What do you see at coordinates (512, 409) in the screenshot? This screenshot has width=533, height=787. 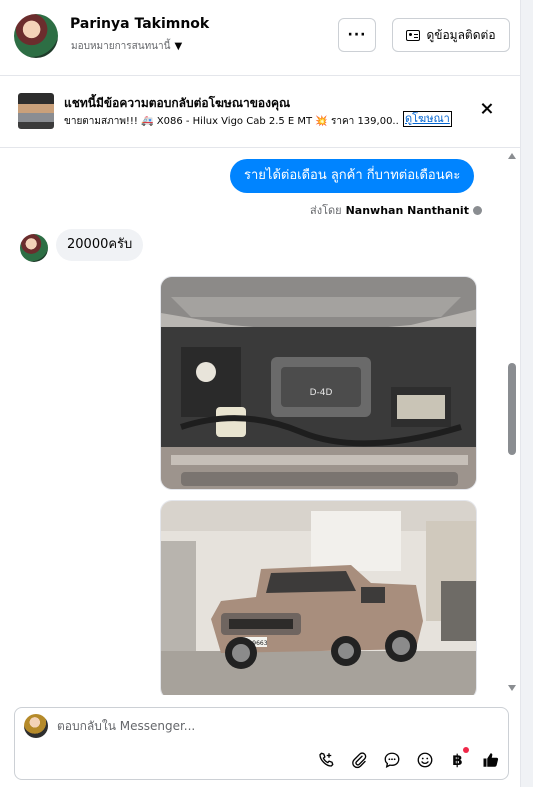 I see `scrollbar-thumb` at bounding box center [512, 409].